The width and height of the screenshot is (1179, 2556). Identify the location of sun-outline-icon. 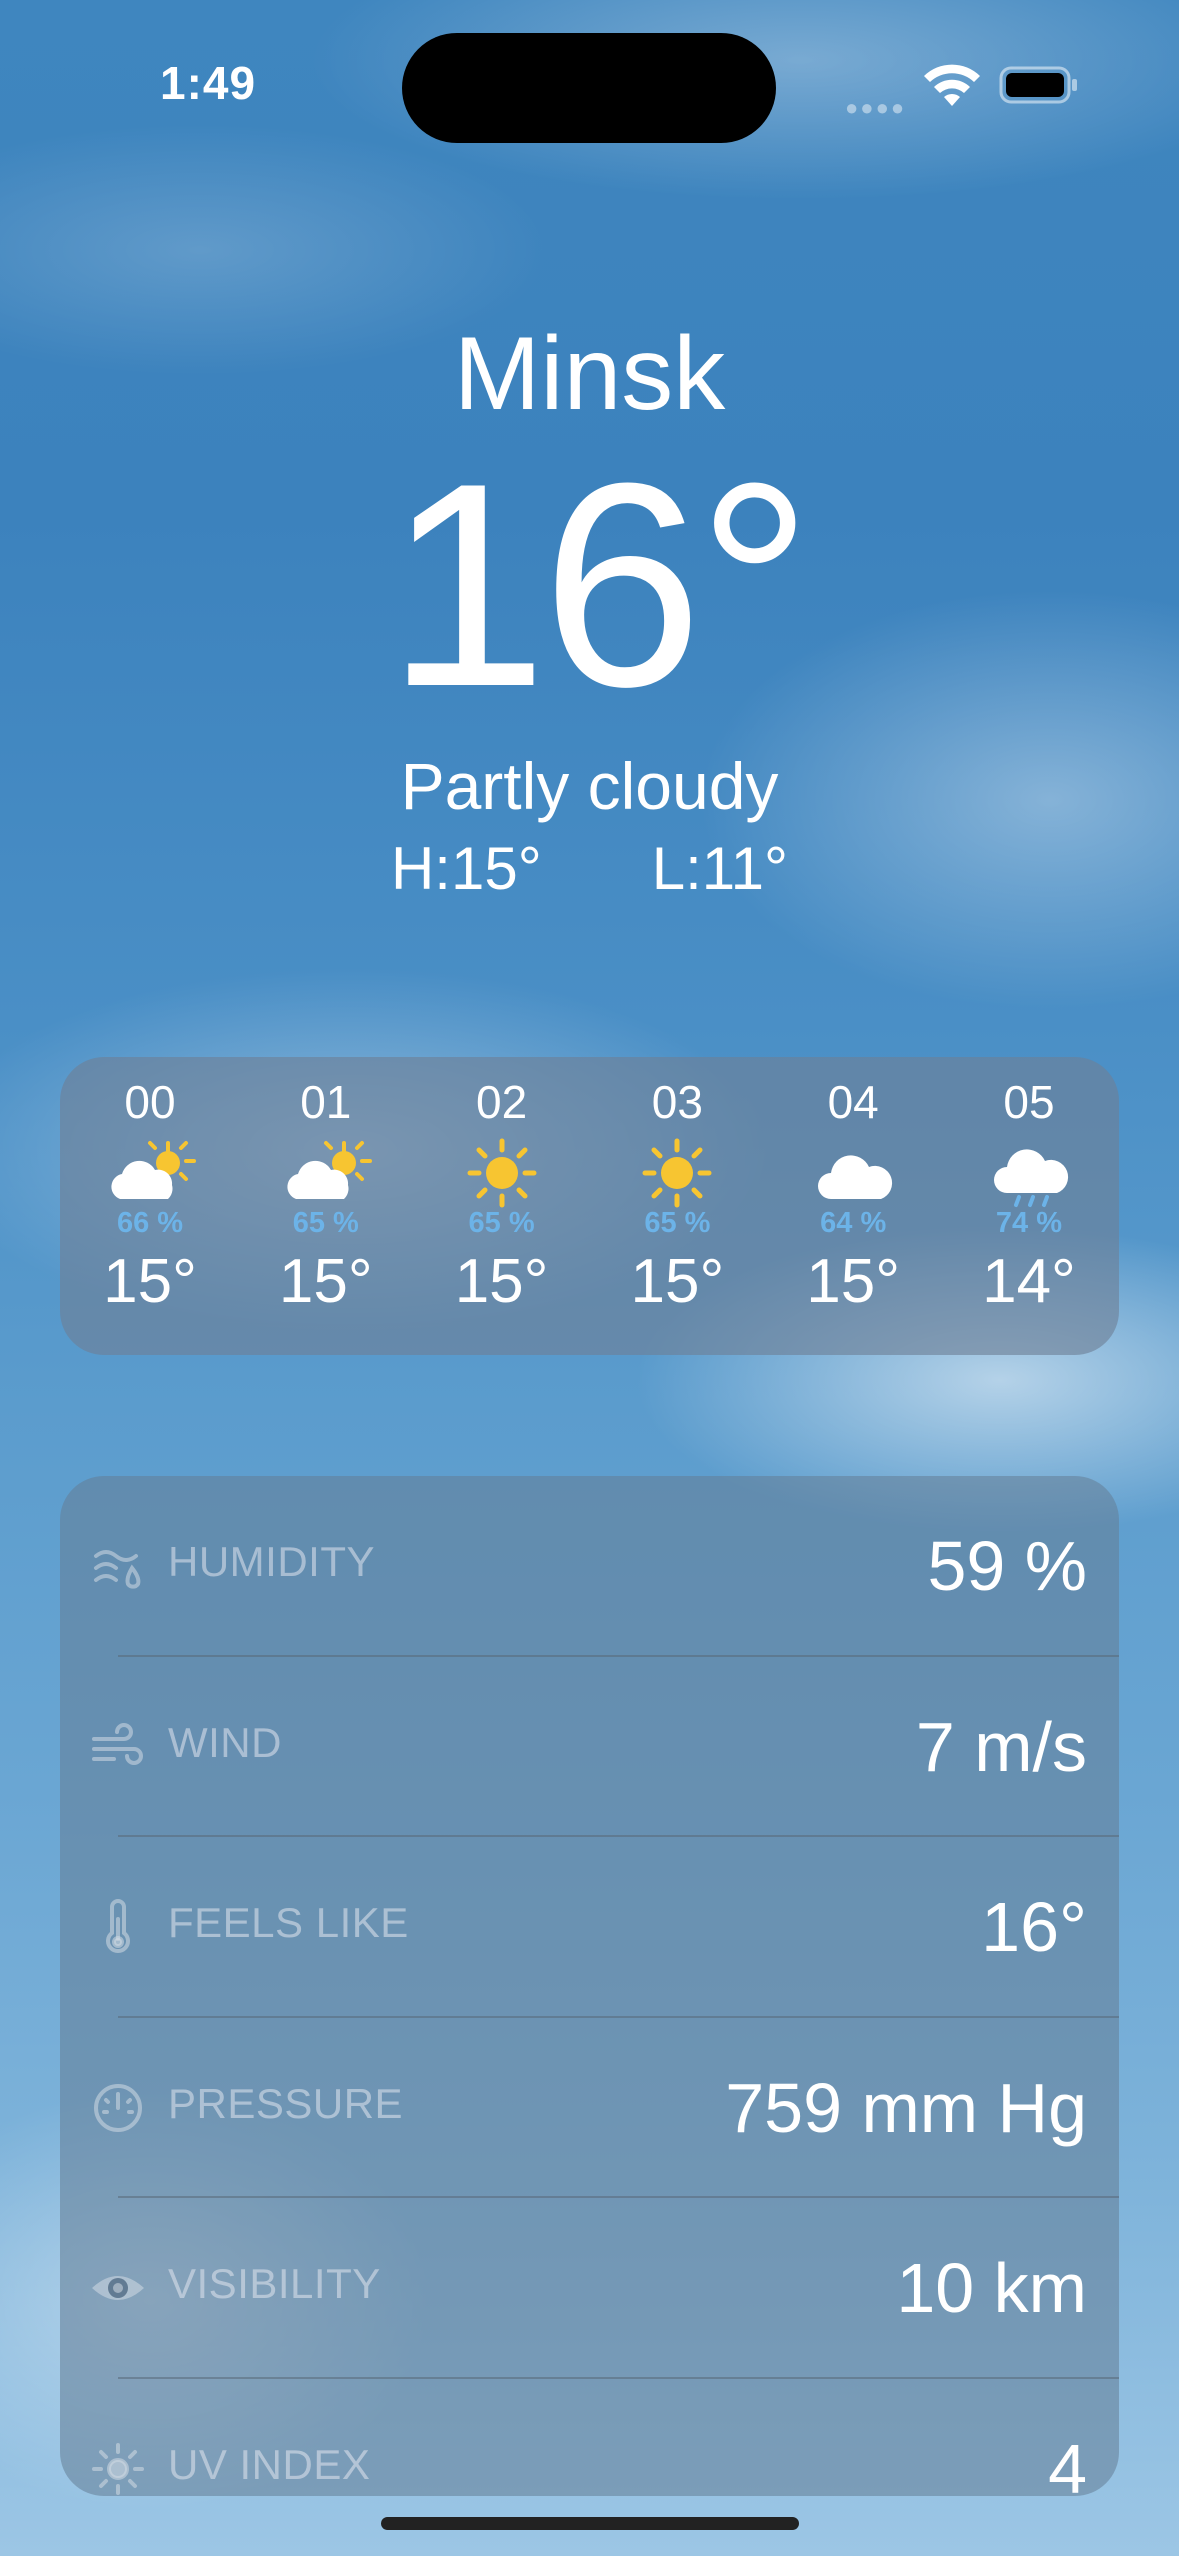
(118, 2468).